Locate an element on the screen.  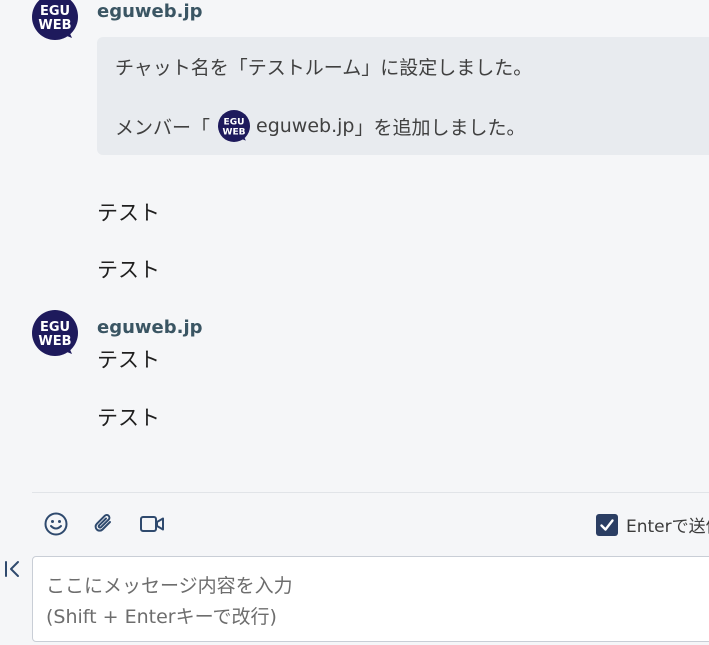
enter-to-send-toggle: Enterで送信 is located at coordinates (652, 524).